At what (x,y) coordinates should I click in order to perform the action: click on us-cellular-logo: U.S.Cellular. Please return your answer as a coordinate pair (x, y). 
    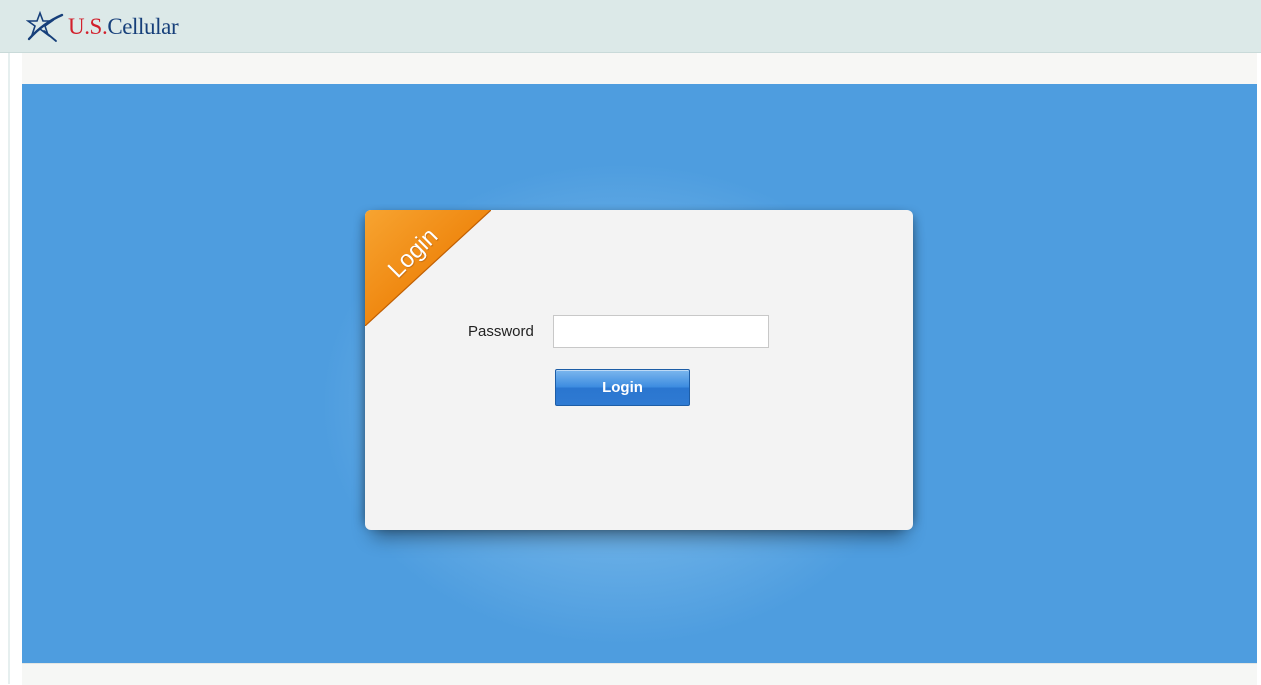
    Looking at the image, I should click on (102, 26).